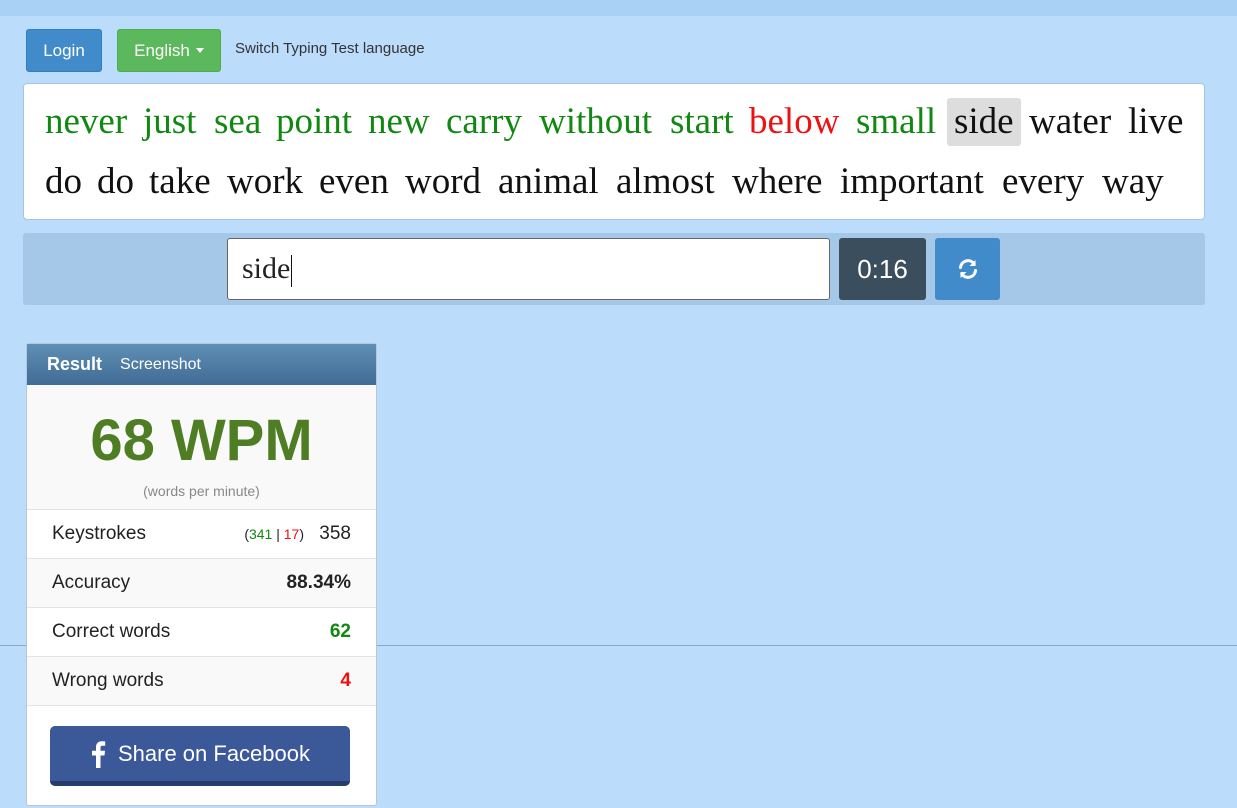  Describe the element at coordinates (596, 121) in the screenshot. I see `word: without` at that location.